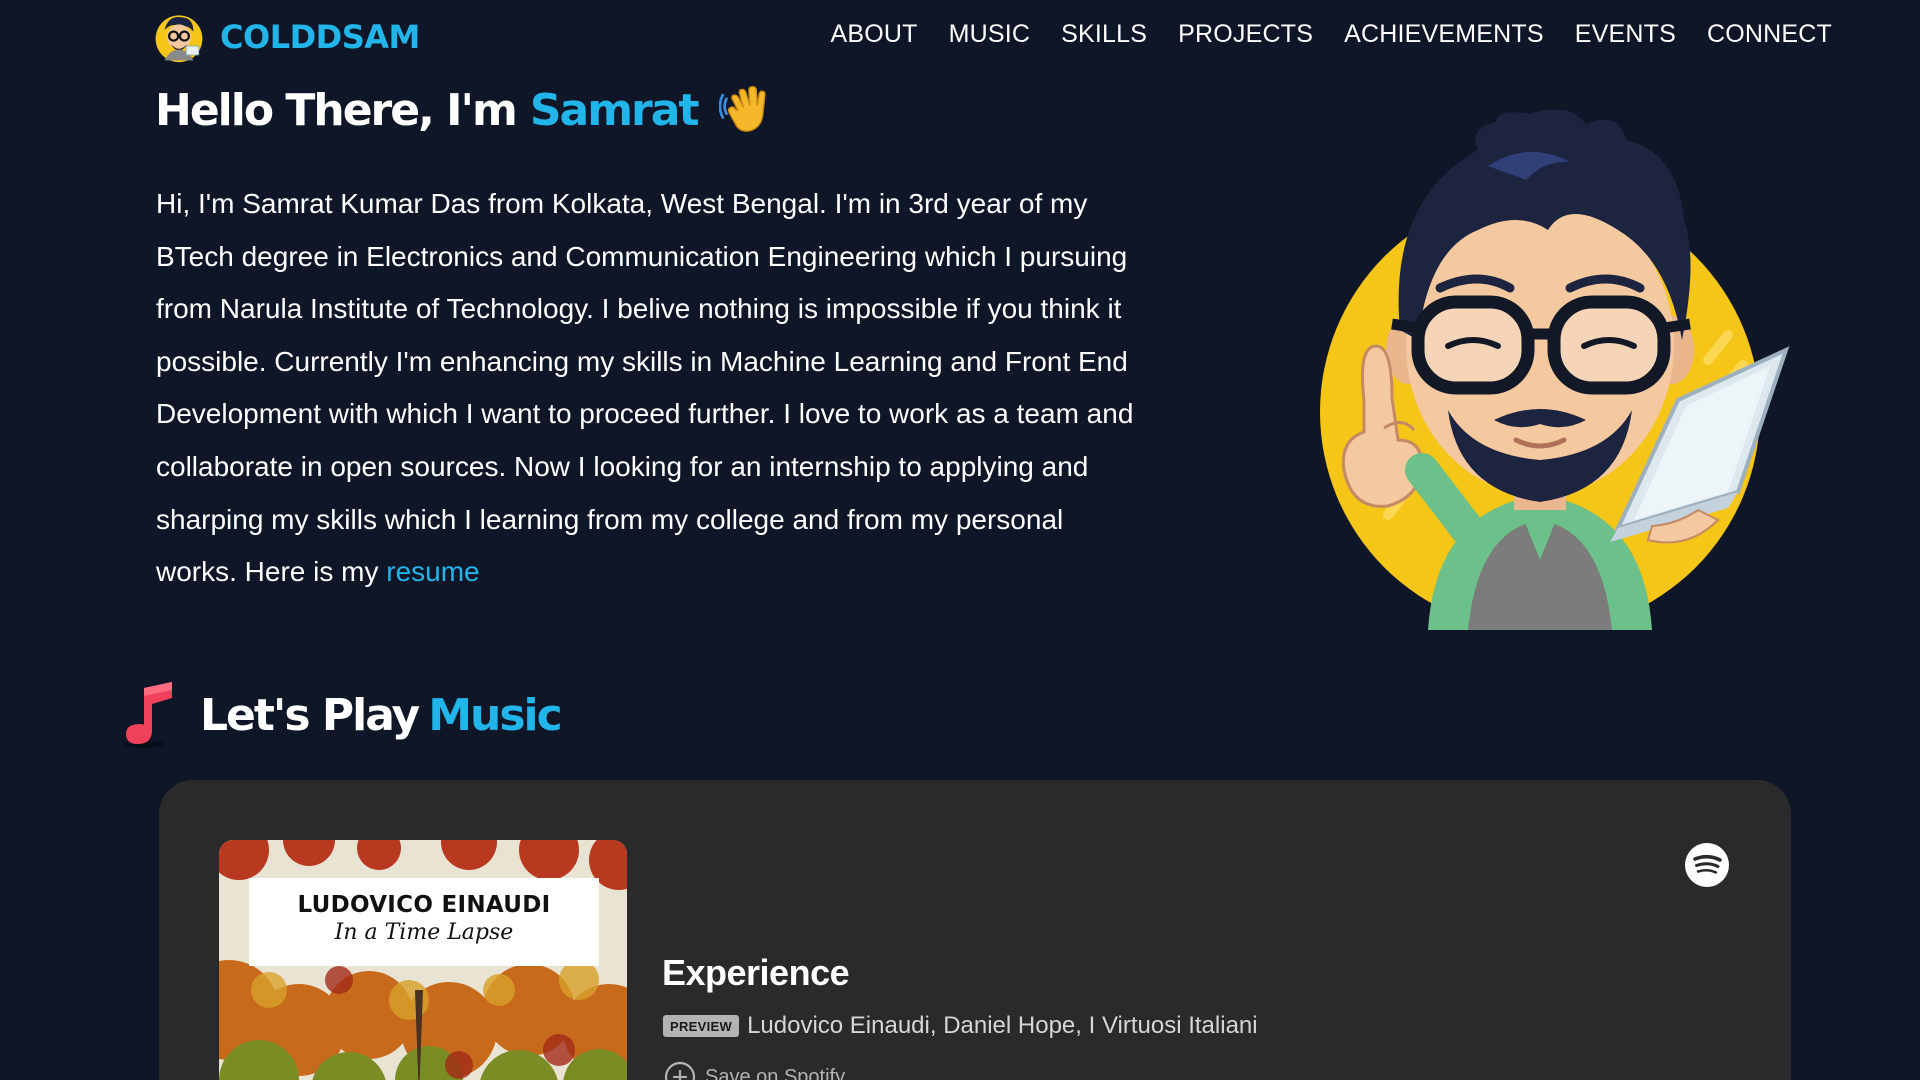 This screenshot has height=1080, width=1920. Describe the element at coordinates (424, 905) in the screenshot. I see `album-artist: LUDOVICO EINAUDI` at that location.